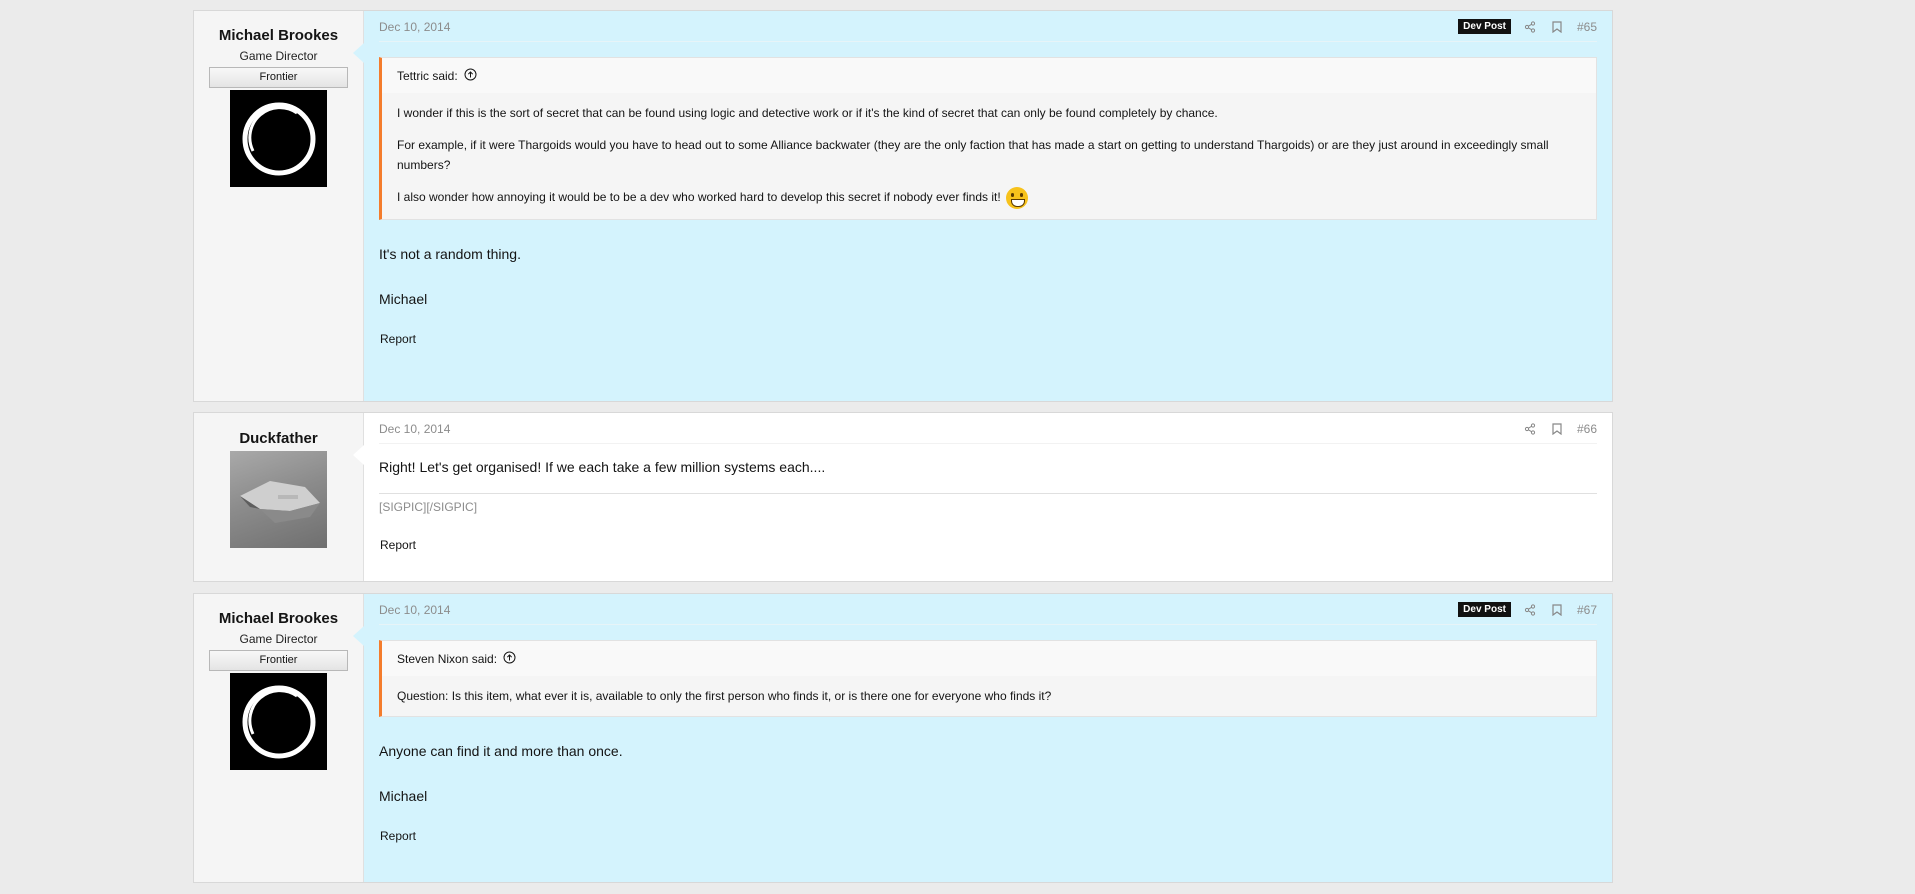 This screenshot has width=1915, height=894. Describe the element at coordinates (988, 433) in the screenshot. I see `post-meta: Dec 10, 2014 #66` at that location.